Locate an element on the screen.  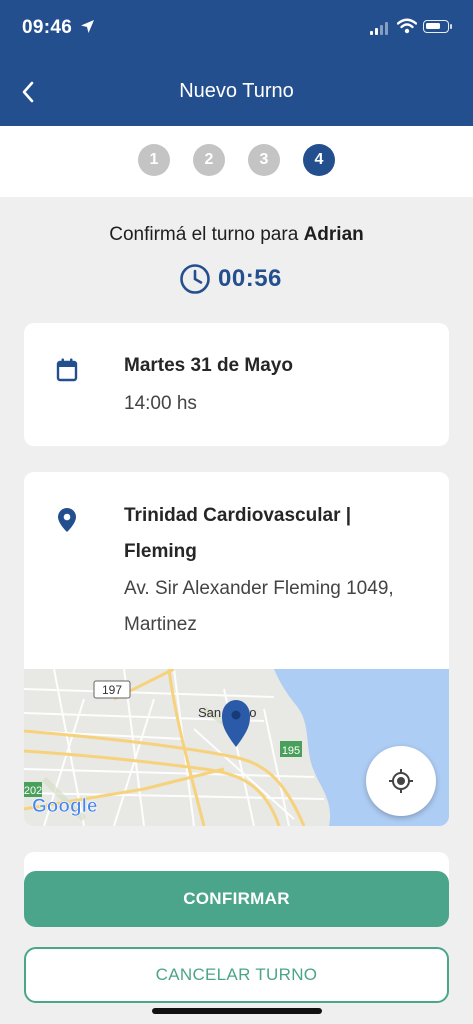
countdown-timer: 00:56 is located at coordinates (230, 279).